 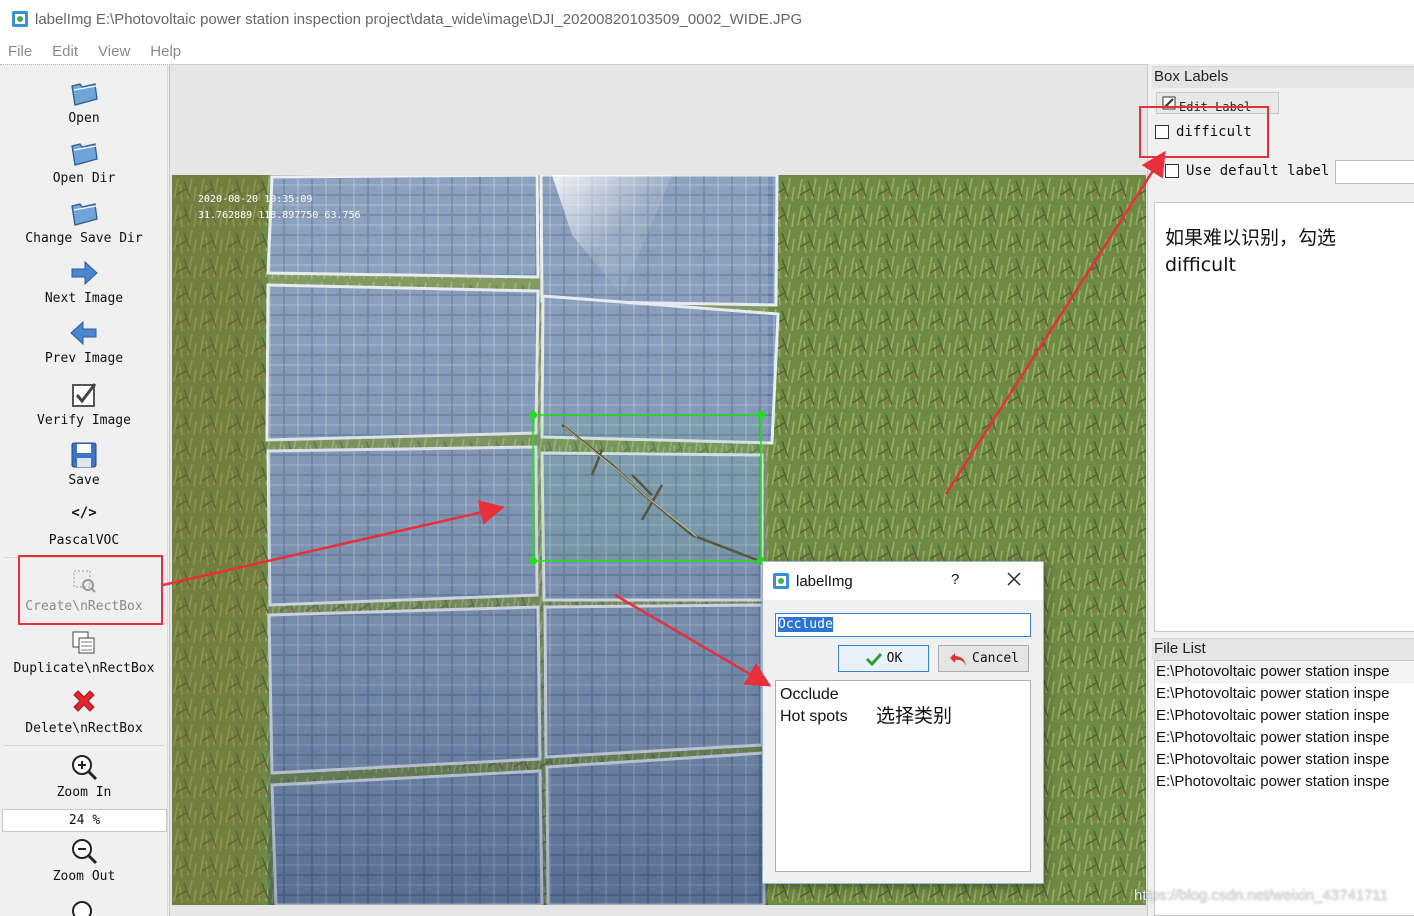 I want to click on checkbox-check-icon, so click(x=84, y=395).